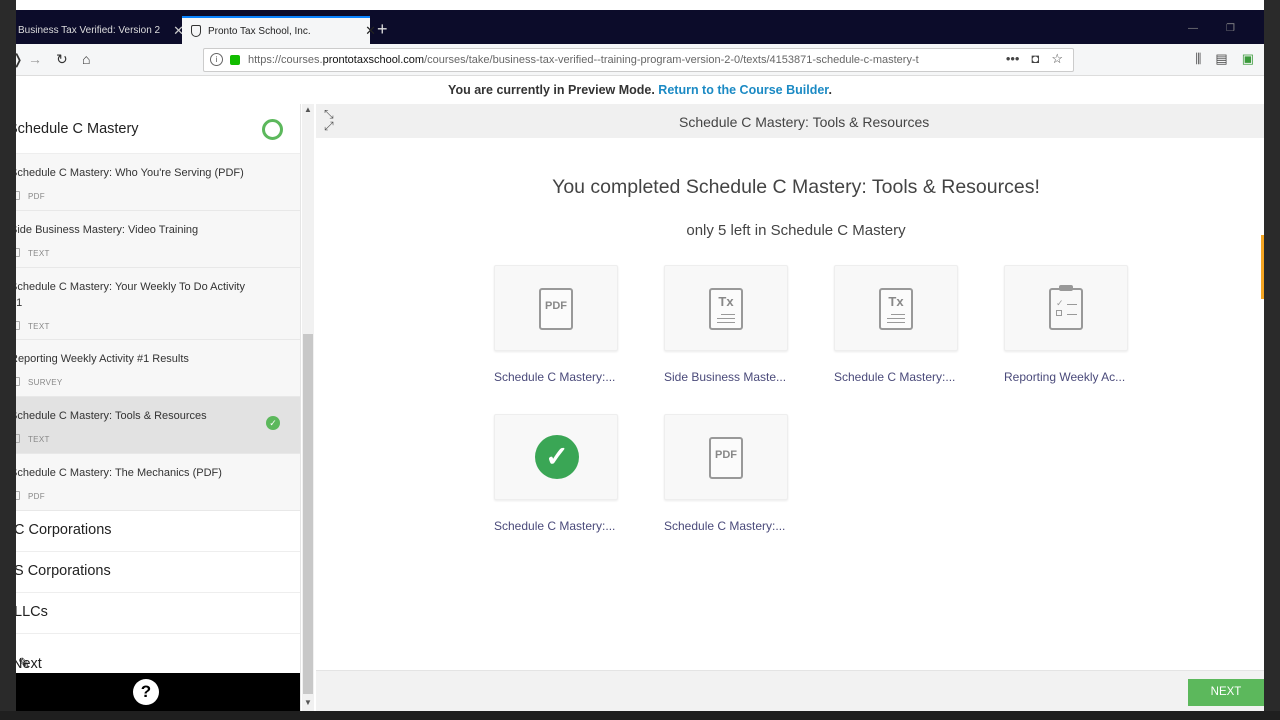 Image resolution: width=1280 pixels, height=720 pixels. I want to click on progress-ring-icon, so click(272, 129).